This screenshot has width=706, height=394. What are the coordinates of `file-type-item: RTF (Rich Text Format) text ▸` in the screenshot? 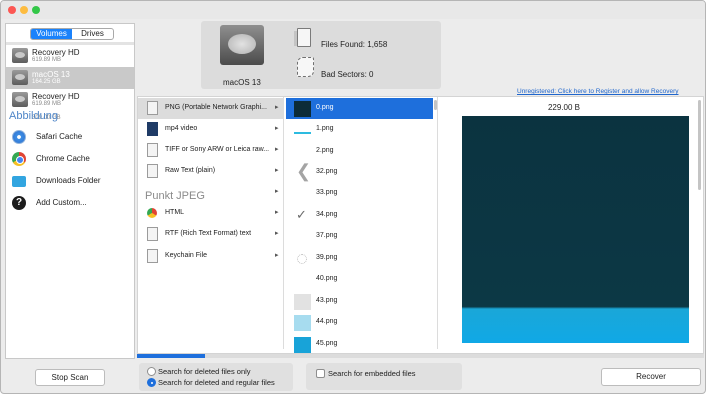 It's located at (211, 234).